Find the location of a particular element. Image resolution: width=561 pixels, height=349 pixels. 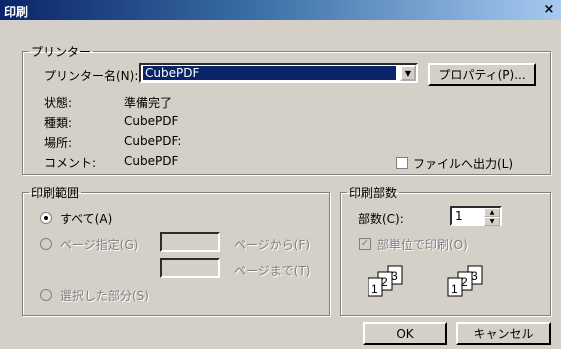

collate-checkbox: ✓ is located at coordinates (365, 244).